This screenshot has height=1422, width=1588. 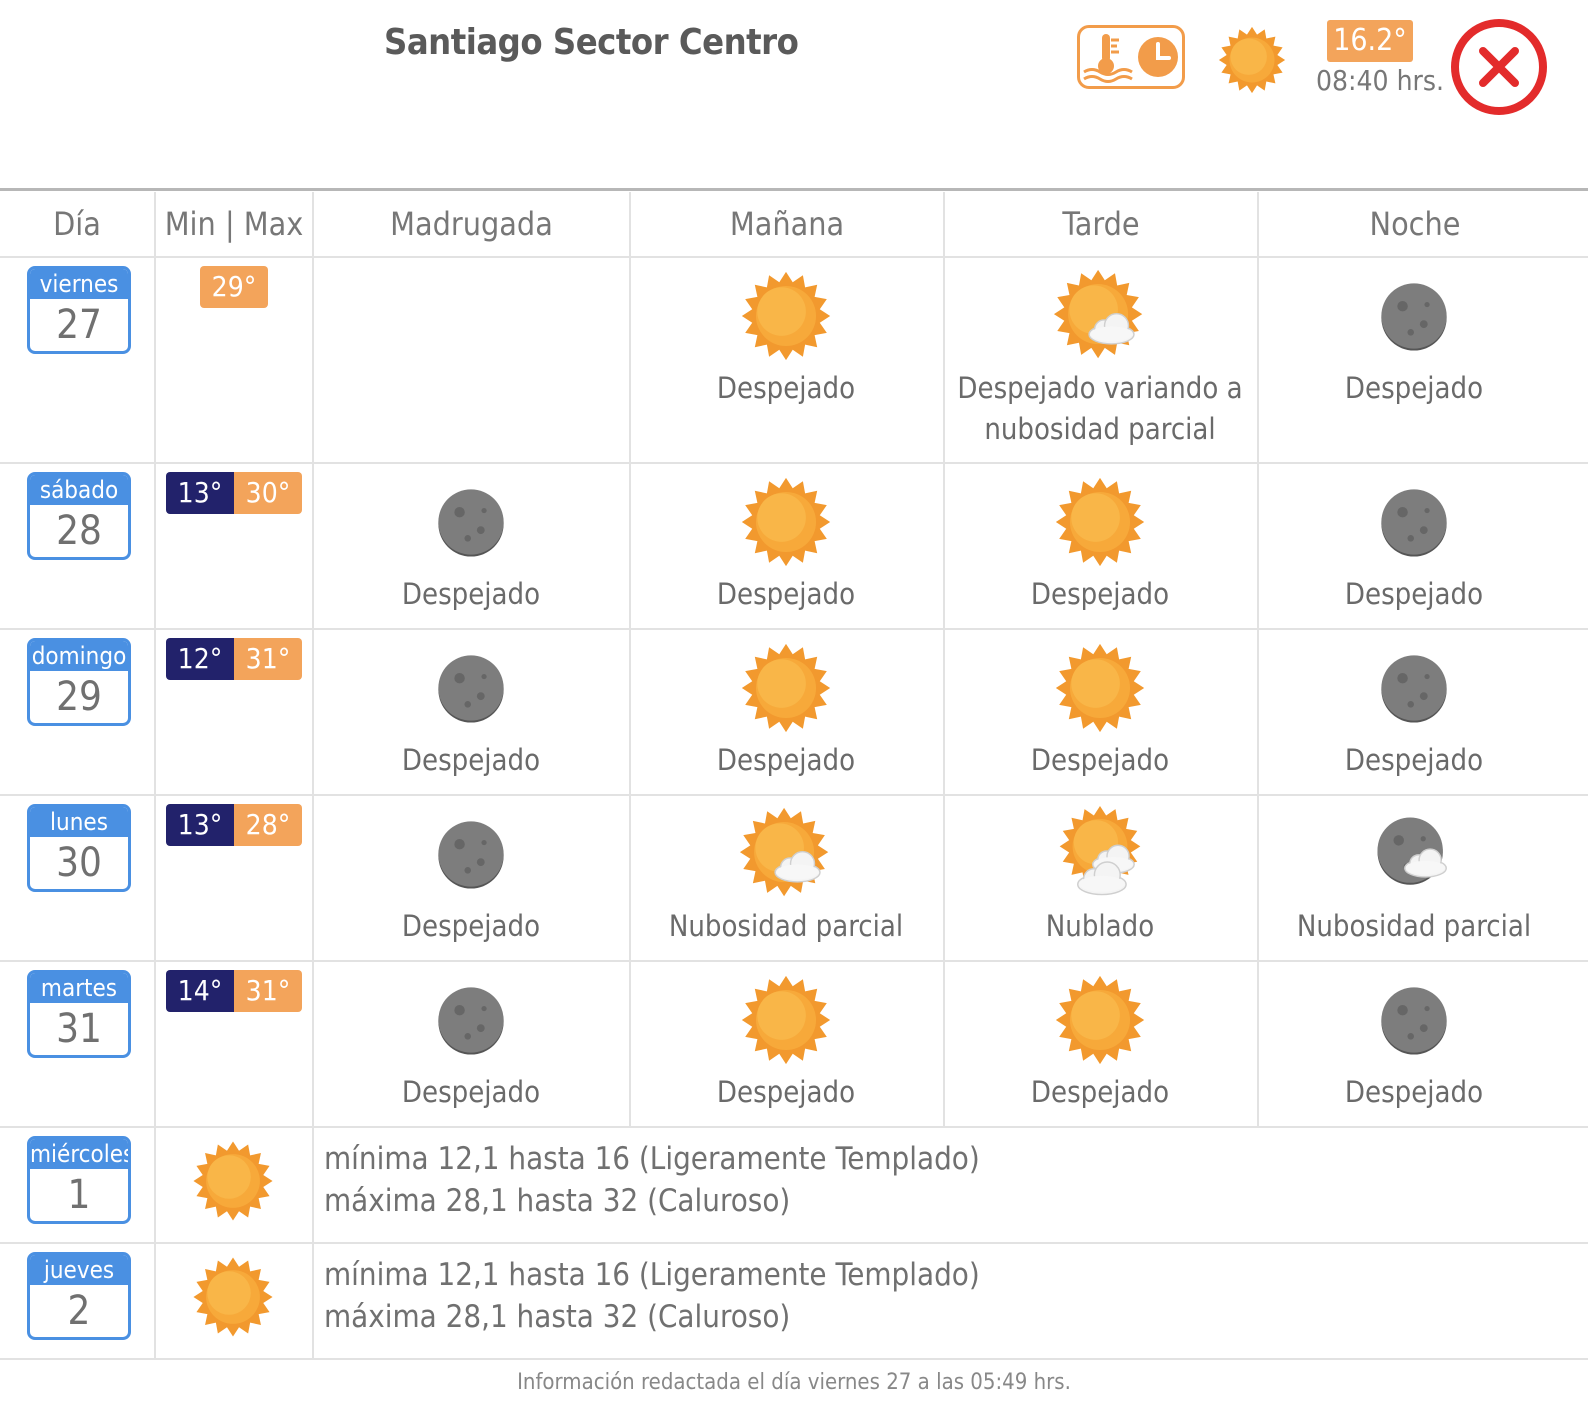 What do you see at coordinates (1101, 224) in the screenshot?
I see `column-header-tarde: Tarde` at bounding box center [1101, 224].